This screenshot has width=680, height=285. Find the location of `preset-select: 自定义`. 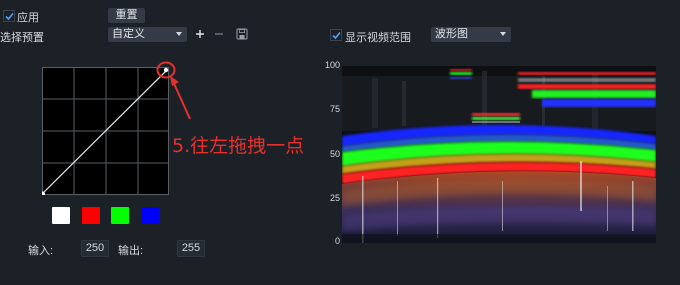

preset-select: 自定义 is located at coordinates (147, 34).